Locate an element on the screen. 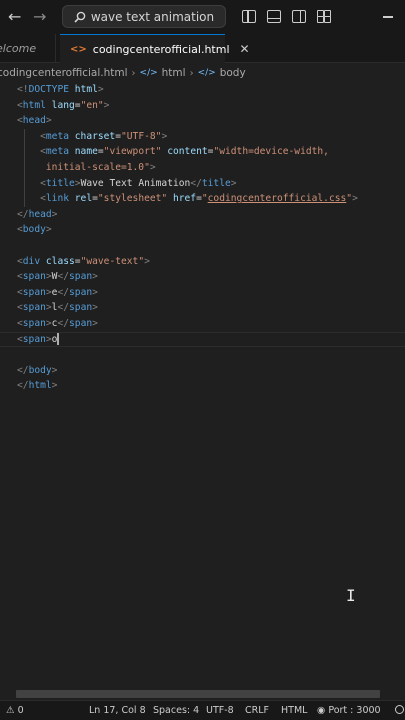 This screenshot has height=720, width=405. toggle-secondary-sidebar-icon is located at coordinates (299, 16).